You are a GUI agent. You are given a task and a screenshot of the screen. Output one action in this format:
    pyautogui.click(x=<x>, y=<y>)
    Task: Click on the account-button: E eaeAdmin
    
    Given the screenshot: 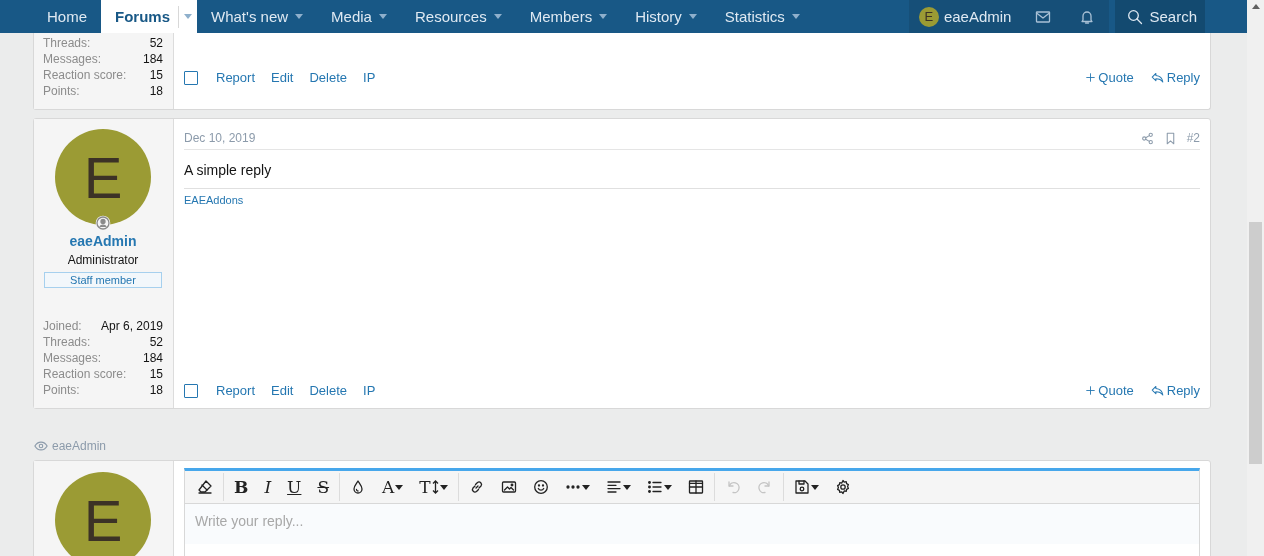 What is the action you would take?
    pyautogui.click(x=965, y=16)
    